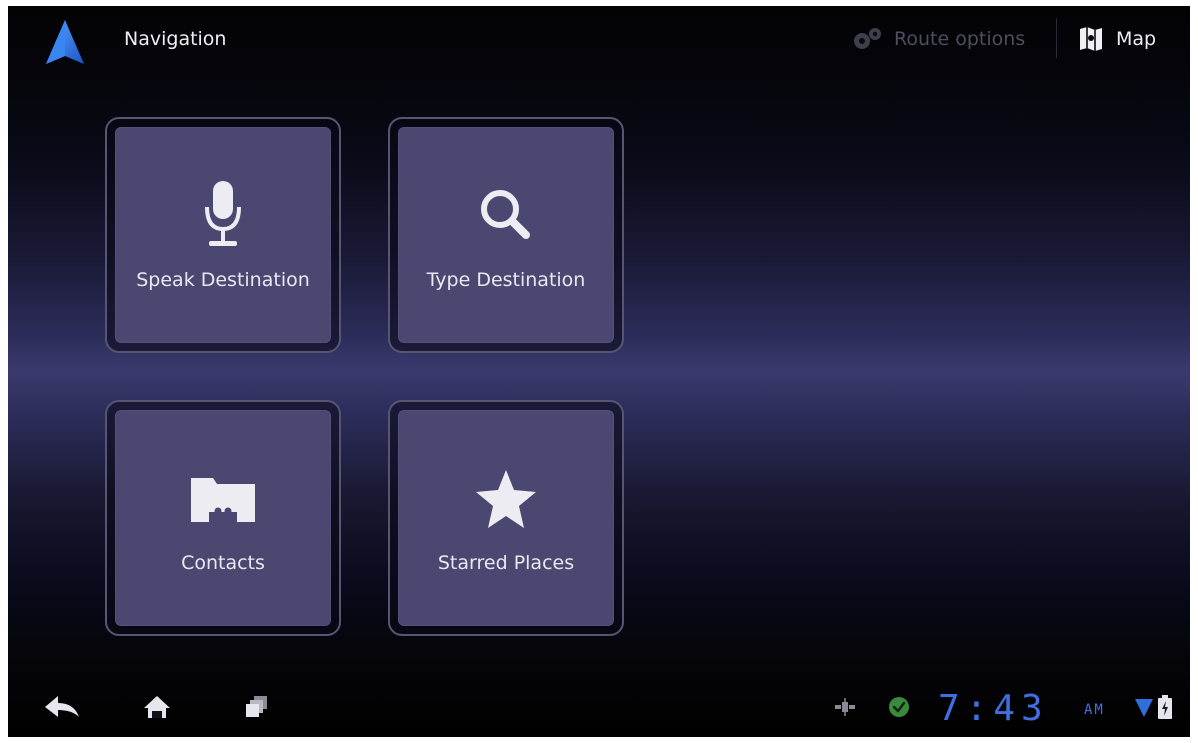 This screenshot has width=1198, height=743. I want to click on back-button, so click(62, 707).